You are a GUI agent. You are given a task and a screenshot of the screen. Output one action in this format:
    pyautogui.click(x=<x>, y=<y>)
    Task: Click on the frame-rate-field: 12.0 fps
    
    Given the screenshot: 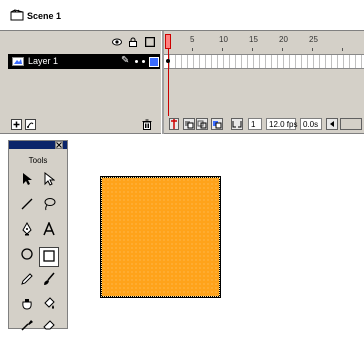 What is the action you would take?
    pyautogui.click(x=281, y=124)
    